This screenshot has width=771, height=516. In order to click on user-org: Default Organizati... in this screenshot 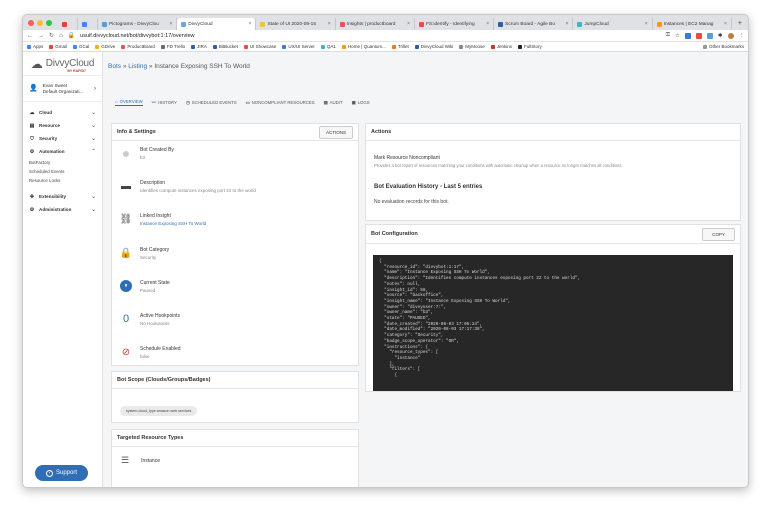, I will do `click(63, 91)`.